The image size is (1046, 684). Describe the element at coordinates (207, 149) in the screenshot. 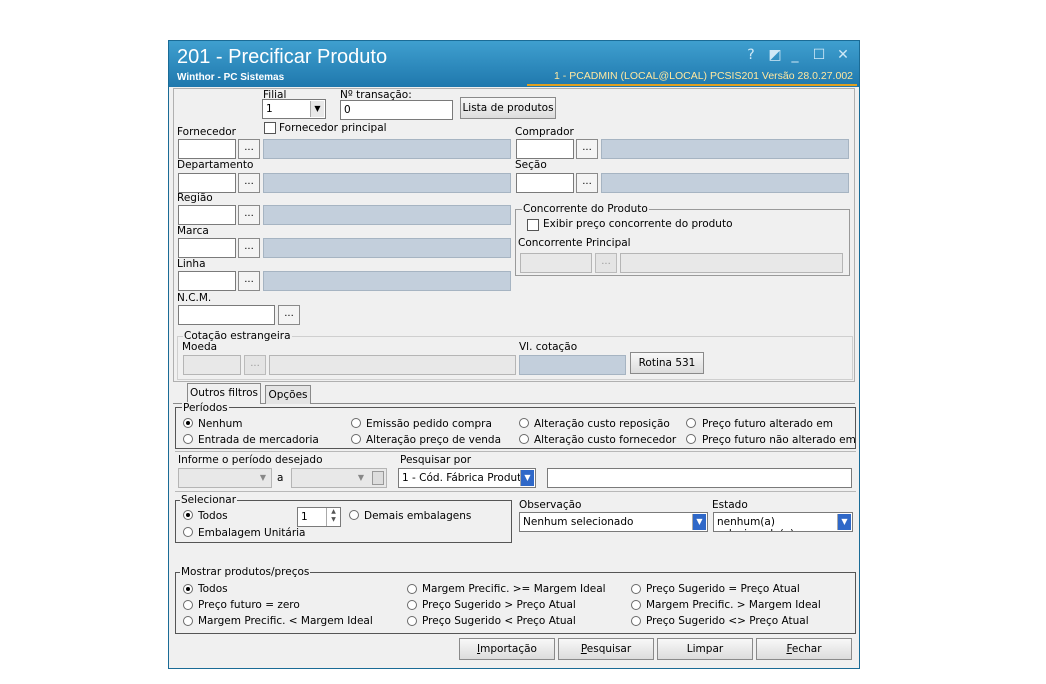

I see `fornecedor-code-input` at that location.